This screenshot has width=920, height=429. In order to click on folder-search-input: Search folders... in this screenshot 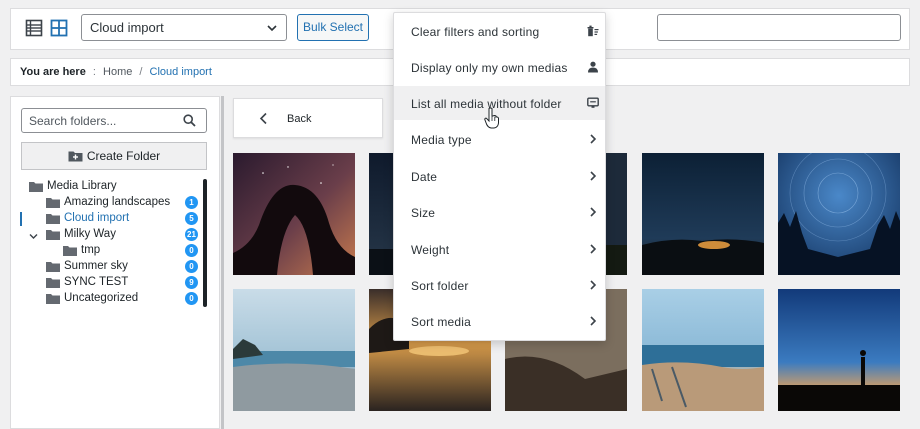, I will do `click(114, 120)`.